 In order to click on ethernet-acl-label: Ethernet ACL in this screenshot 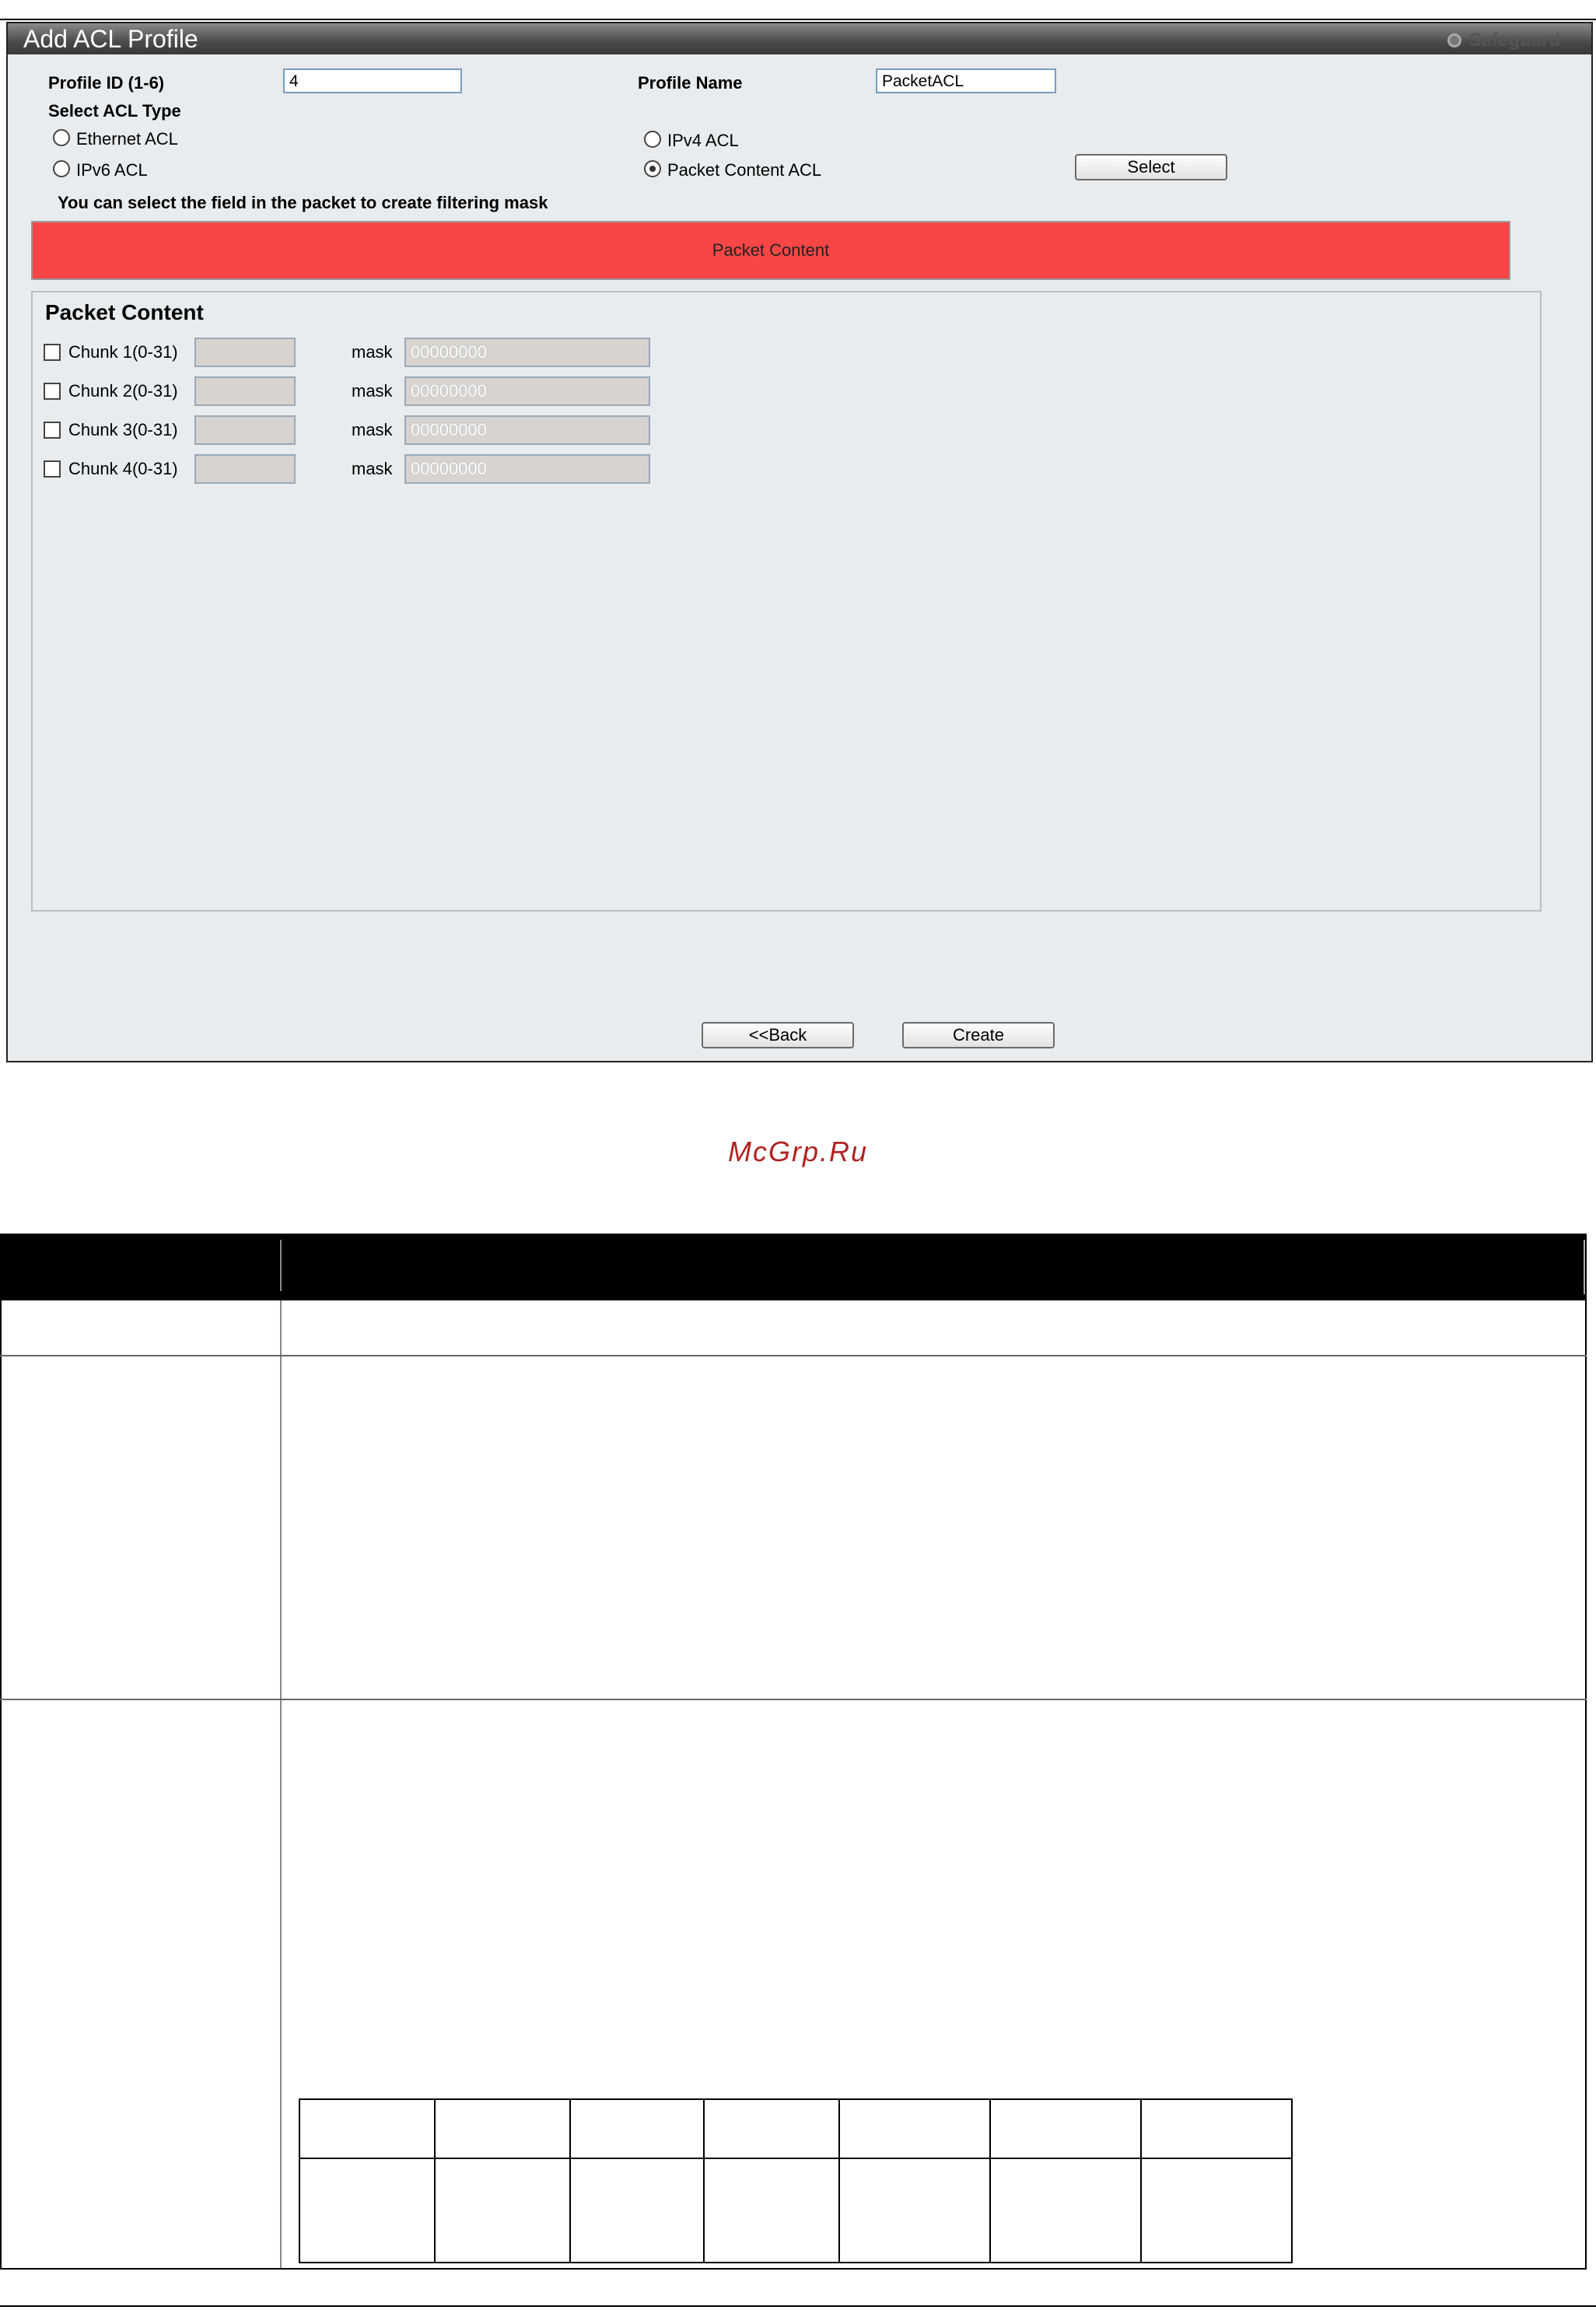, I will do `click(127, 139)`.